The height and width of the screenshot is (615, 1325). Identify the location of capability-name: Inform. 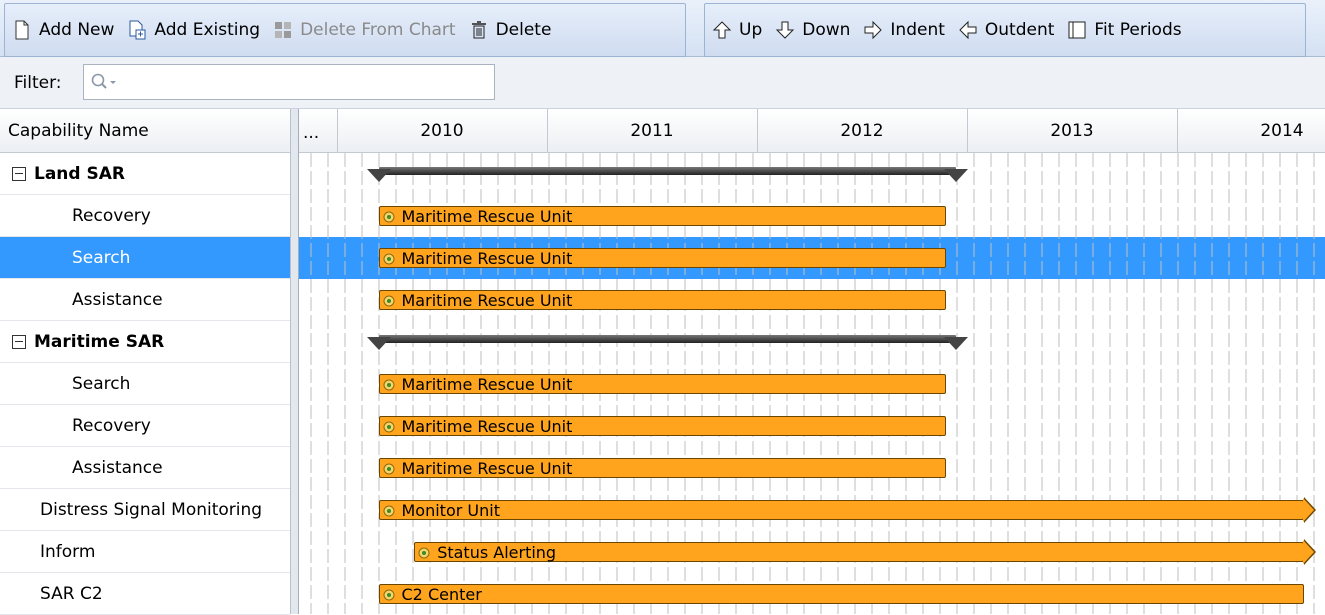
(68, 551).